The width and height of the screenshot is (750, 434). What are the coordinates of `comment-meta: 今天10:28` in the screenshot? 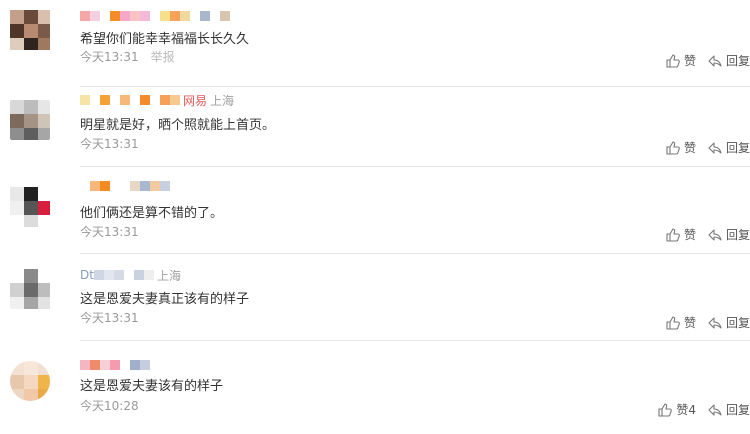 It's located at (109, 405).